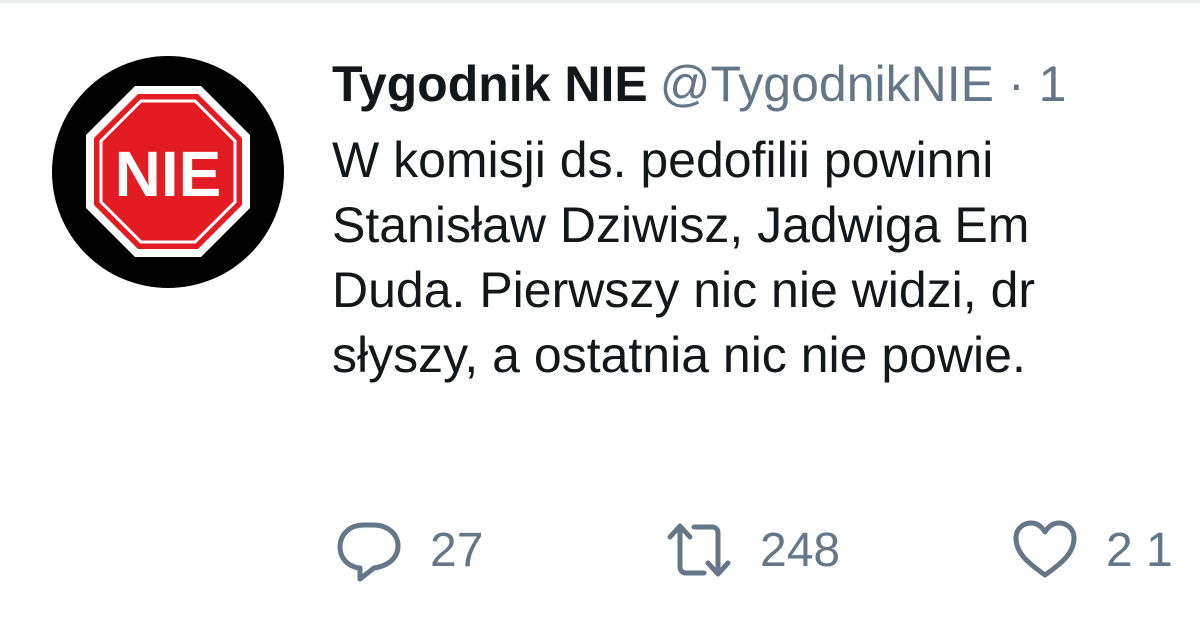 The width and height of the screenshot is (1200, 630). Describe the element at coordinates (1139, 550) in the screenshot. I see `like-count: 2 1` at that location.